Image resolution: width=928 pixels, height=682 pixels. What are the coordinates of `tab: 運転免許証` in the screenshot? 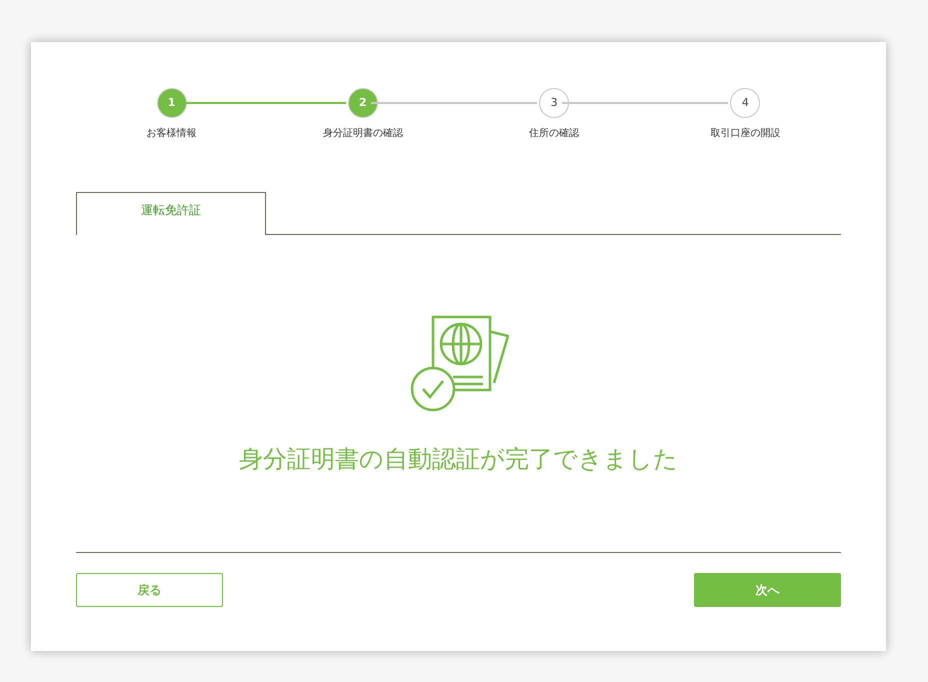 It's located at (171, 213).